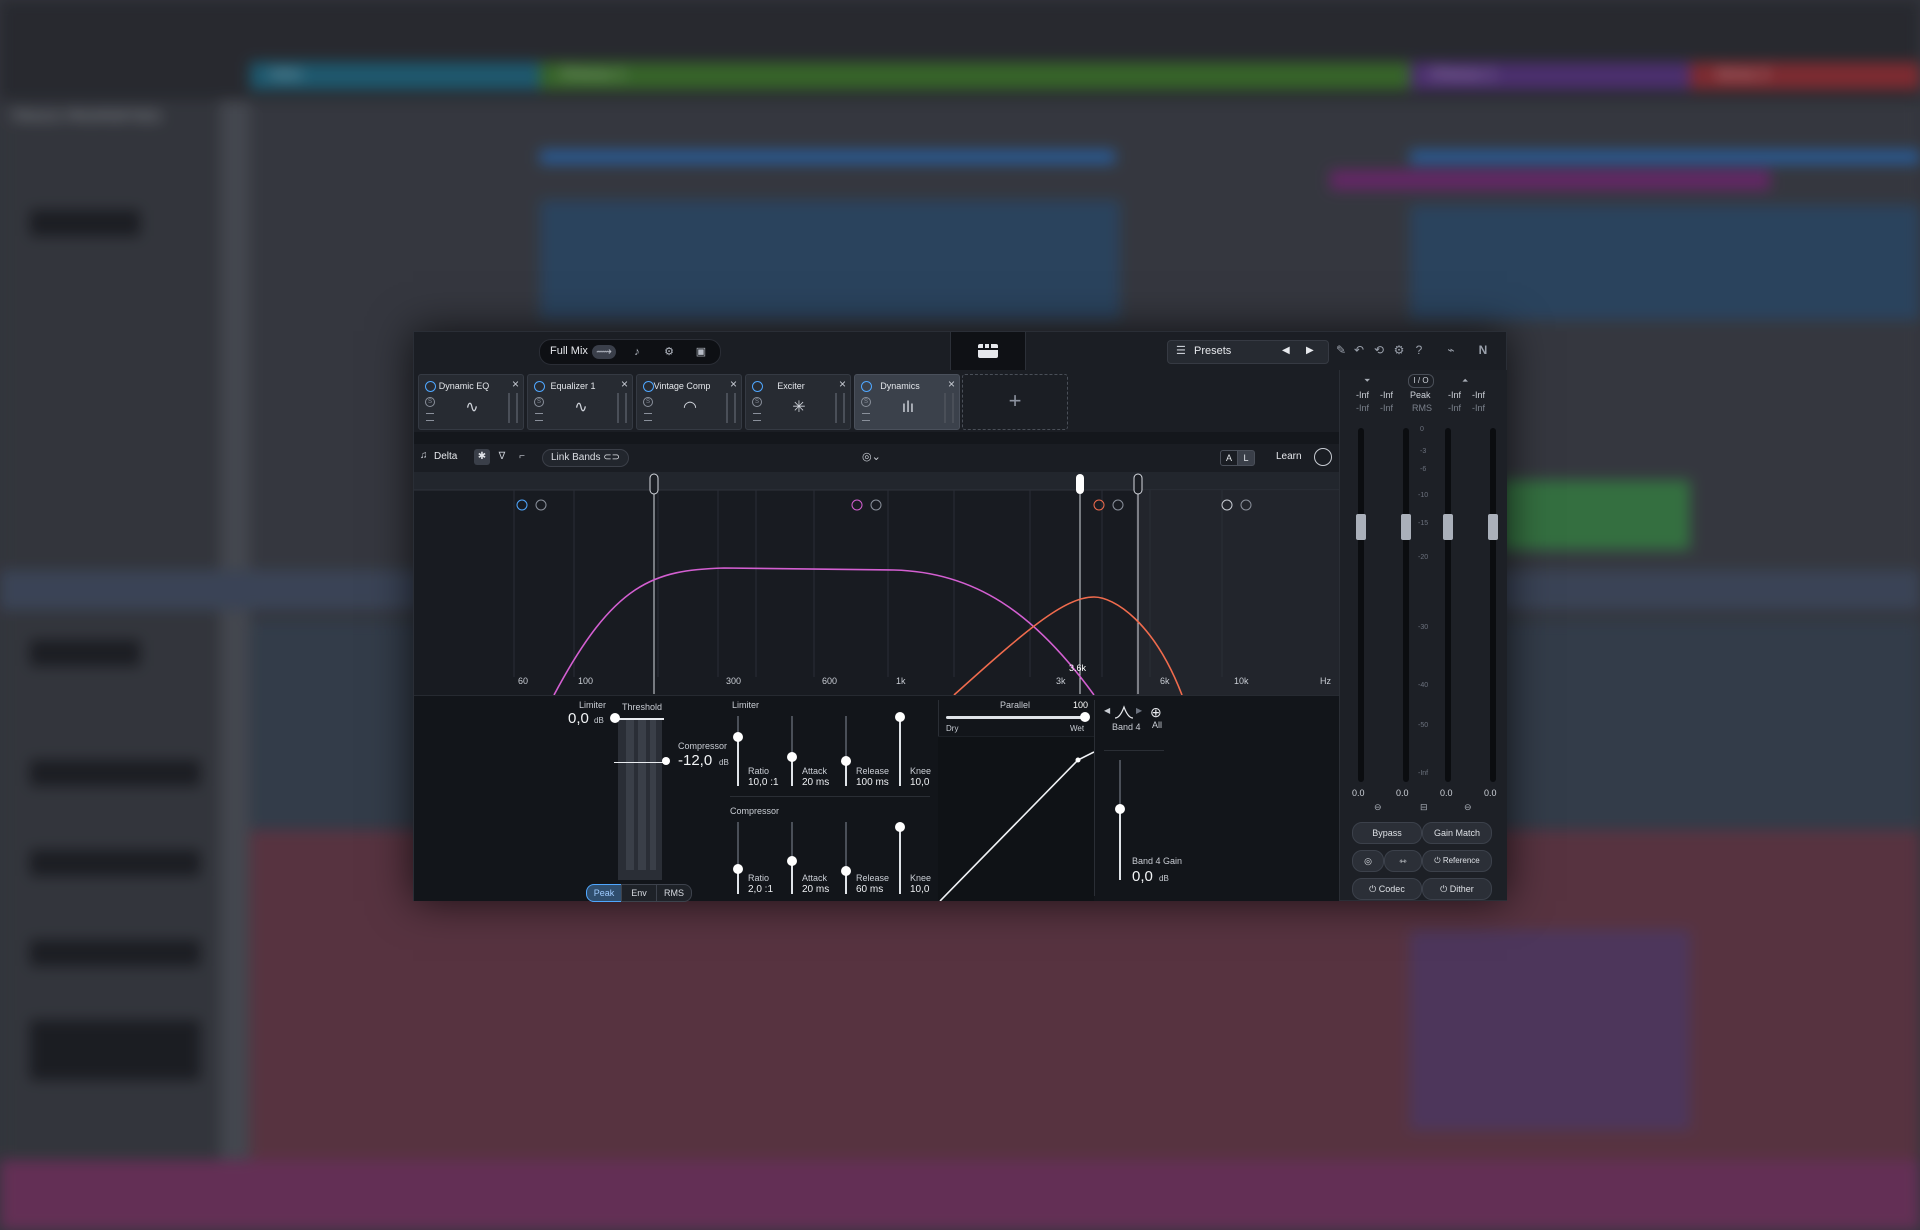  I want to click on help-icon: ?, so click(1419, 350).